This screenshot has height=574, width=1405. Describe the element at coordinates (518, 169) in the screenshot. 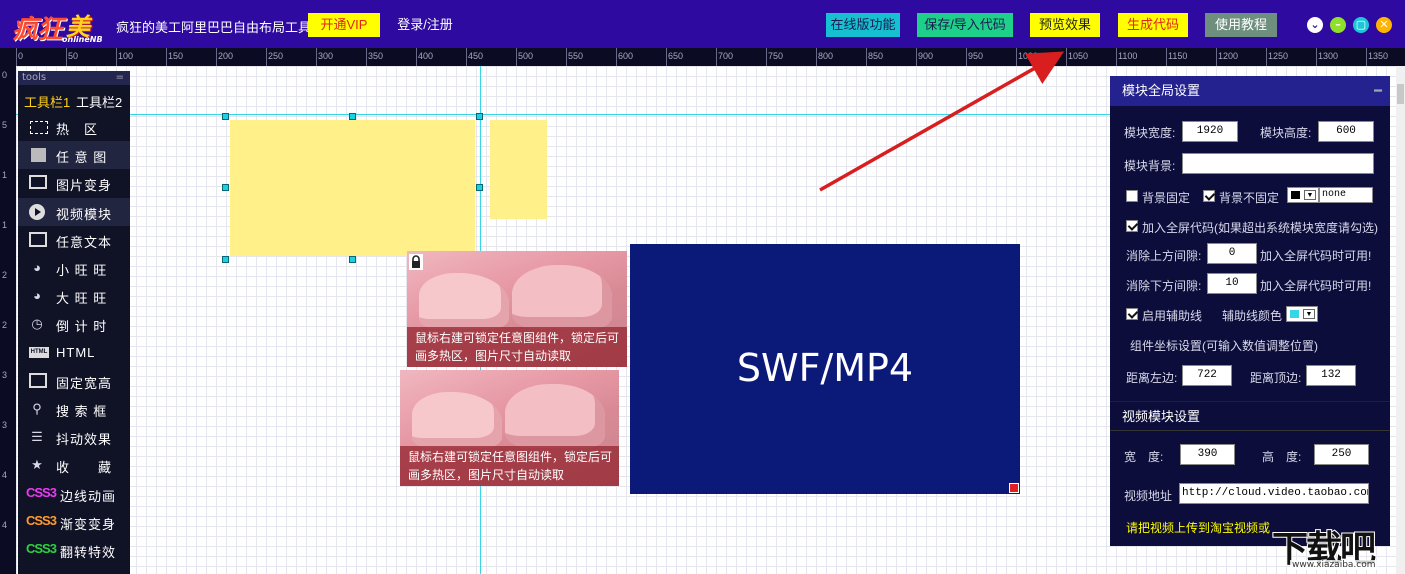

I see `hotzone-block-small` at that location.